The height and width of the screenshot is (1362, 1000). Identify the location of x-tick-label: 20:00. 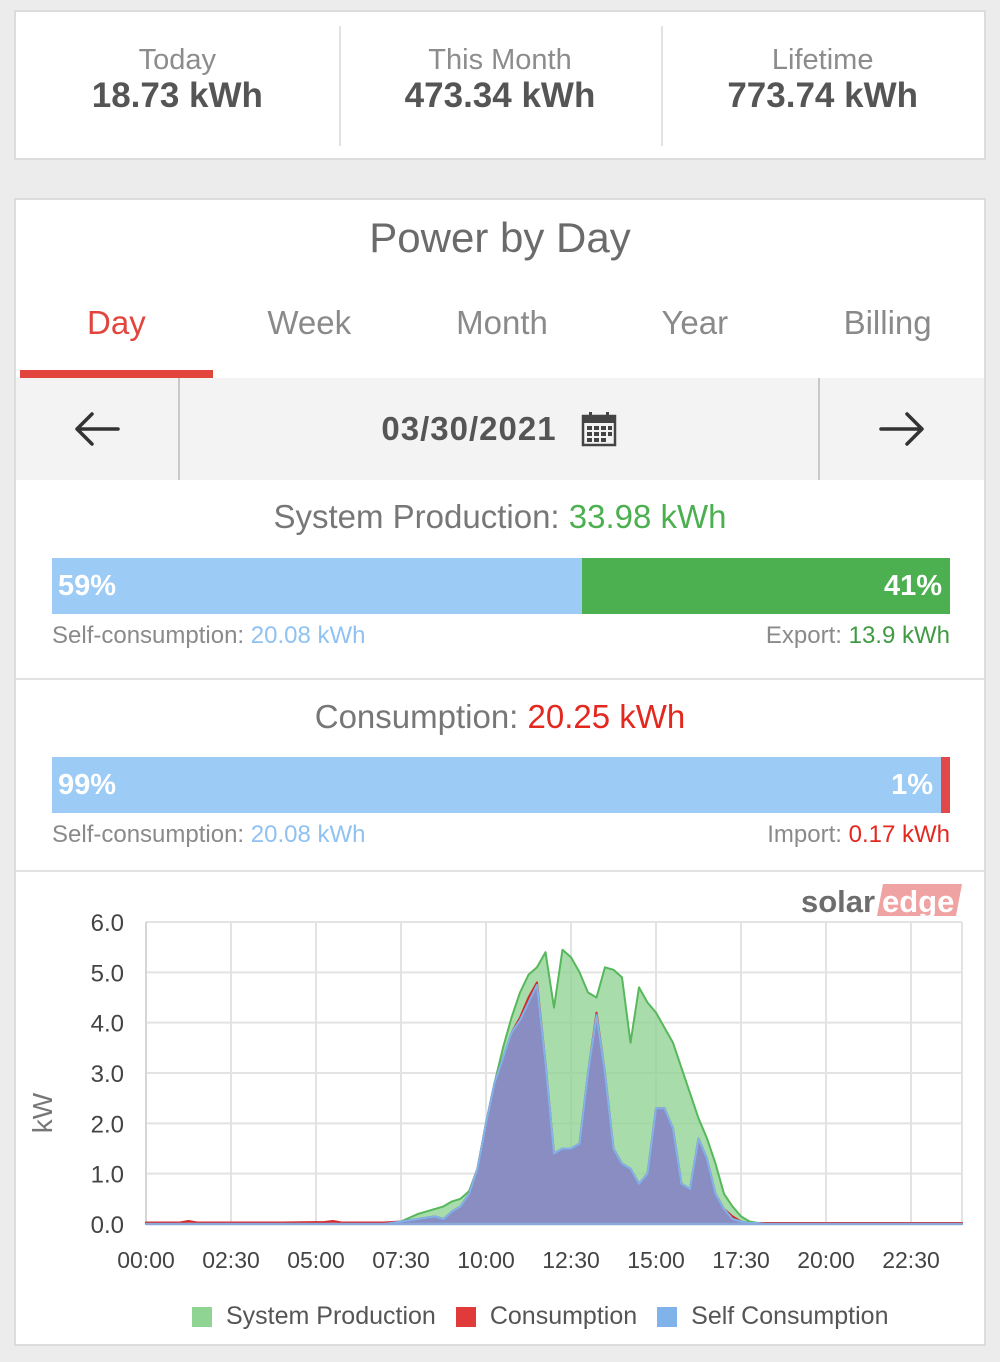
(826, 1260).